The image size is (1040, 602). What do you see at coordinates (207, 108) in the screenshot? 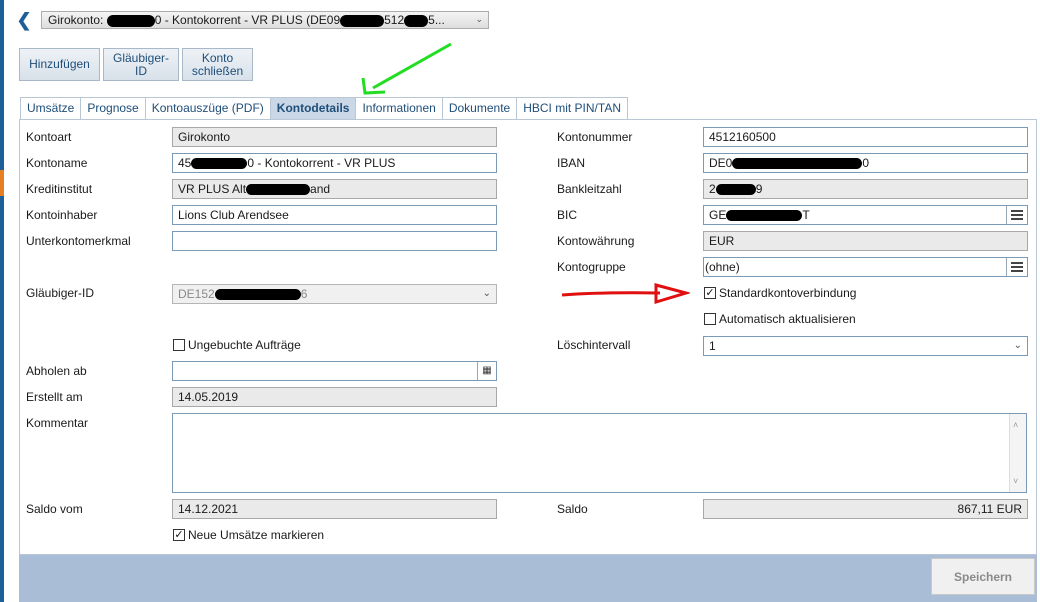
I see `tab-kontoauszuege: Kontoauszüge (PDF)` at bounding box center [207, 108].